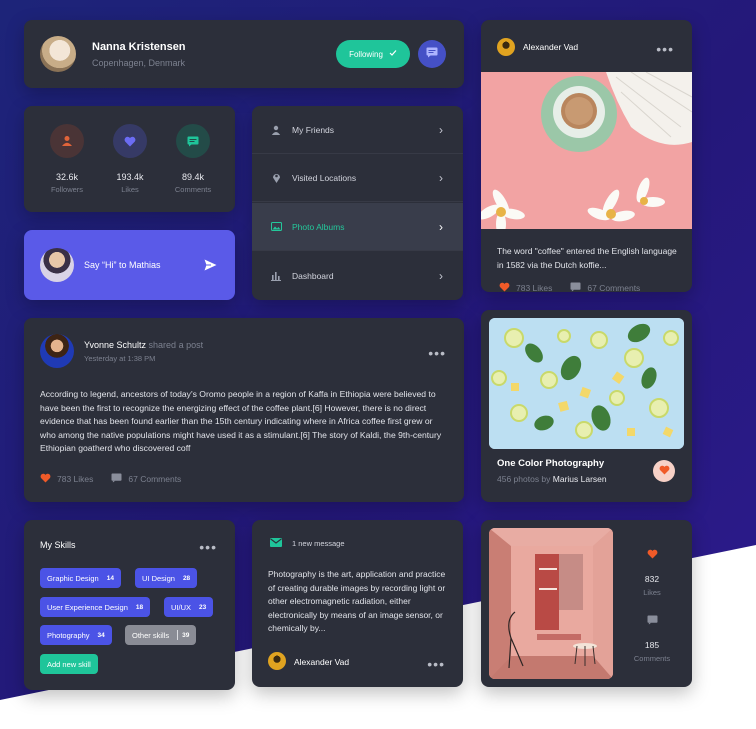 The image size is (756, 729). What do you see at coordinates (210, 267) in the screenshot?
I see `send-icon` at bounding box center [210, 267].